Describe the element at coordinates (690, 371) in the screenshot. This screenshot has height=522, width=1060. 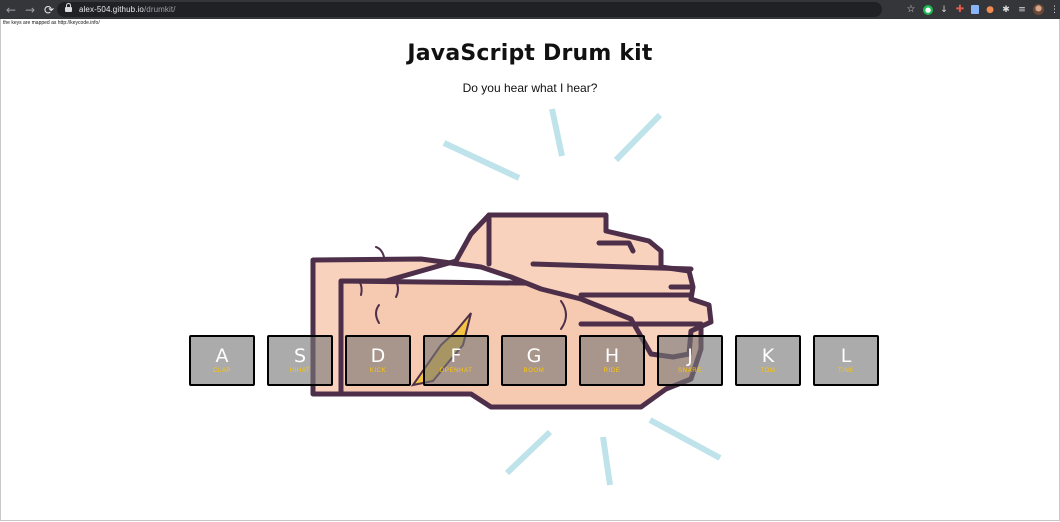
I see `key-sound: snare` at that location.